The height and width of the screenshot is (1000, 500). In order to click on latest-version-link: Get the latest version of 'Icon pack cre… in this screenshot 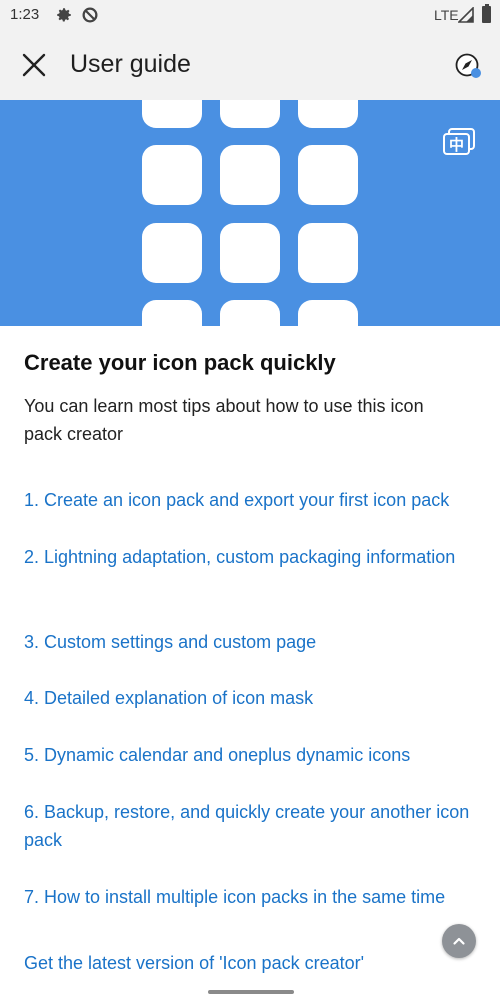, I will do `click(254, 963)`.